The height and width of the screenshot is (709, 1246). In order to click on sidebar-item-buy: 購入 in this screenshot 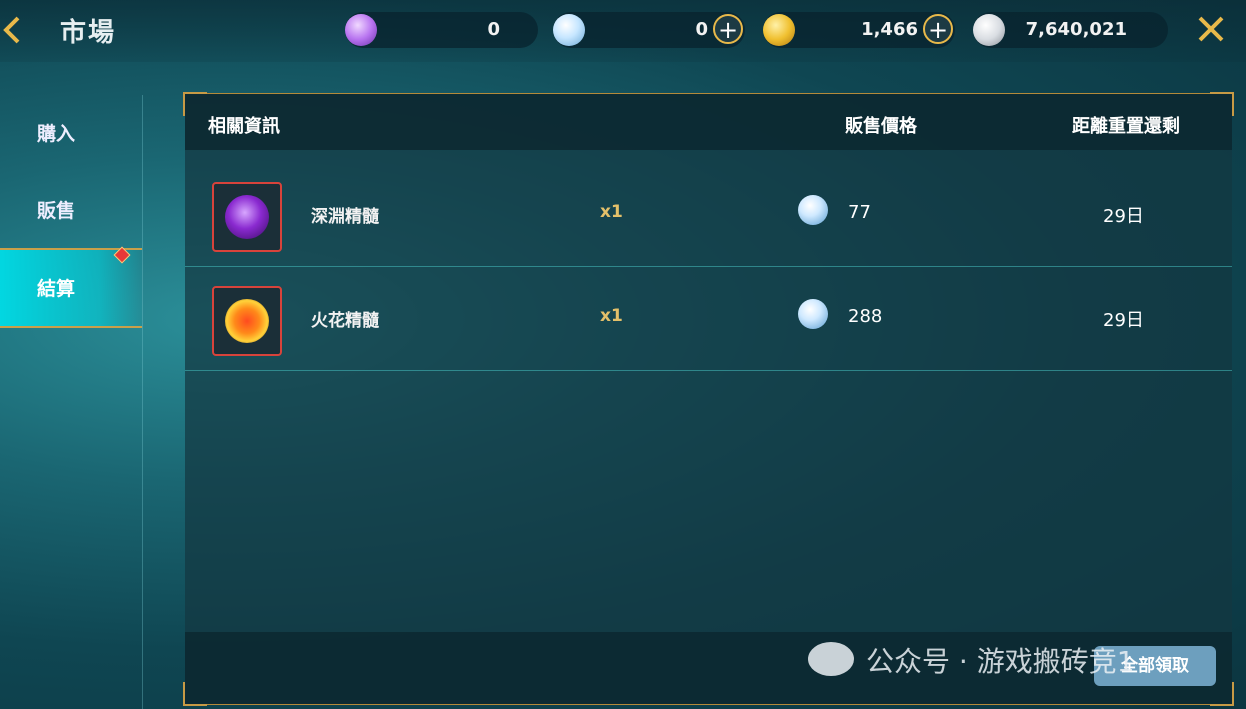, I will do `click(71, 133)`.